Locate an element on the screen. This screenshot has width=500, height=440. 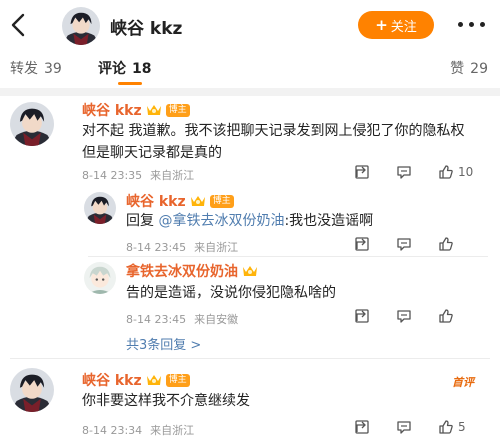
tab-repost-count: 39 is located at coordinates (53, 69).